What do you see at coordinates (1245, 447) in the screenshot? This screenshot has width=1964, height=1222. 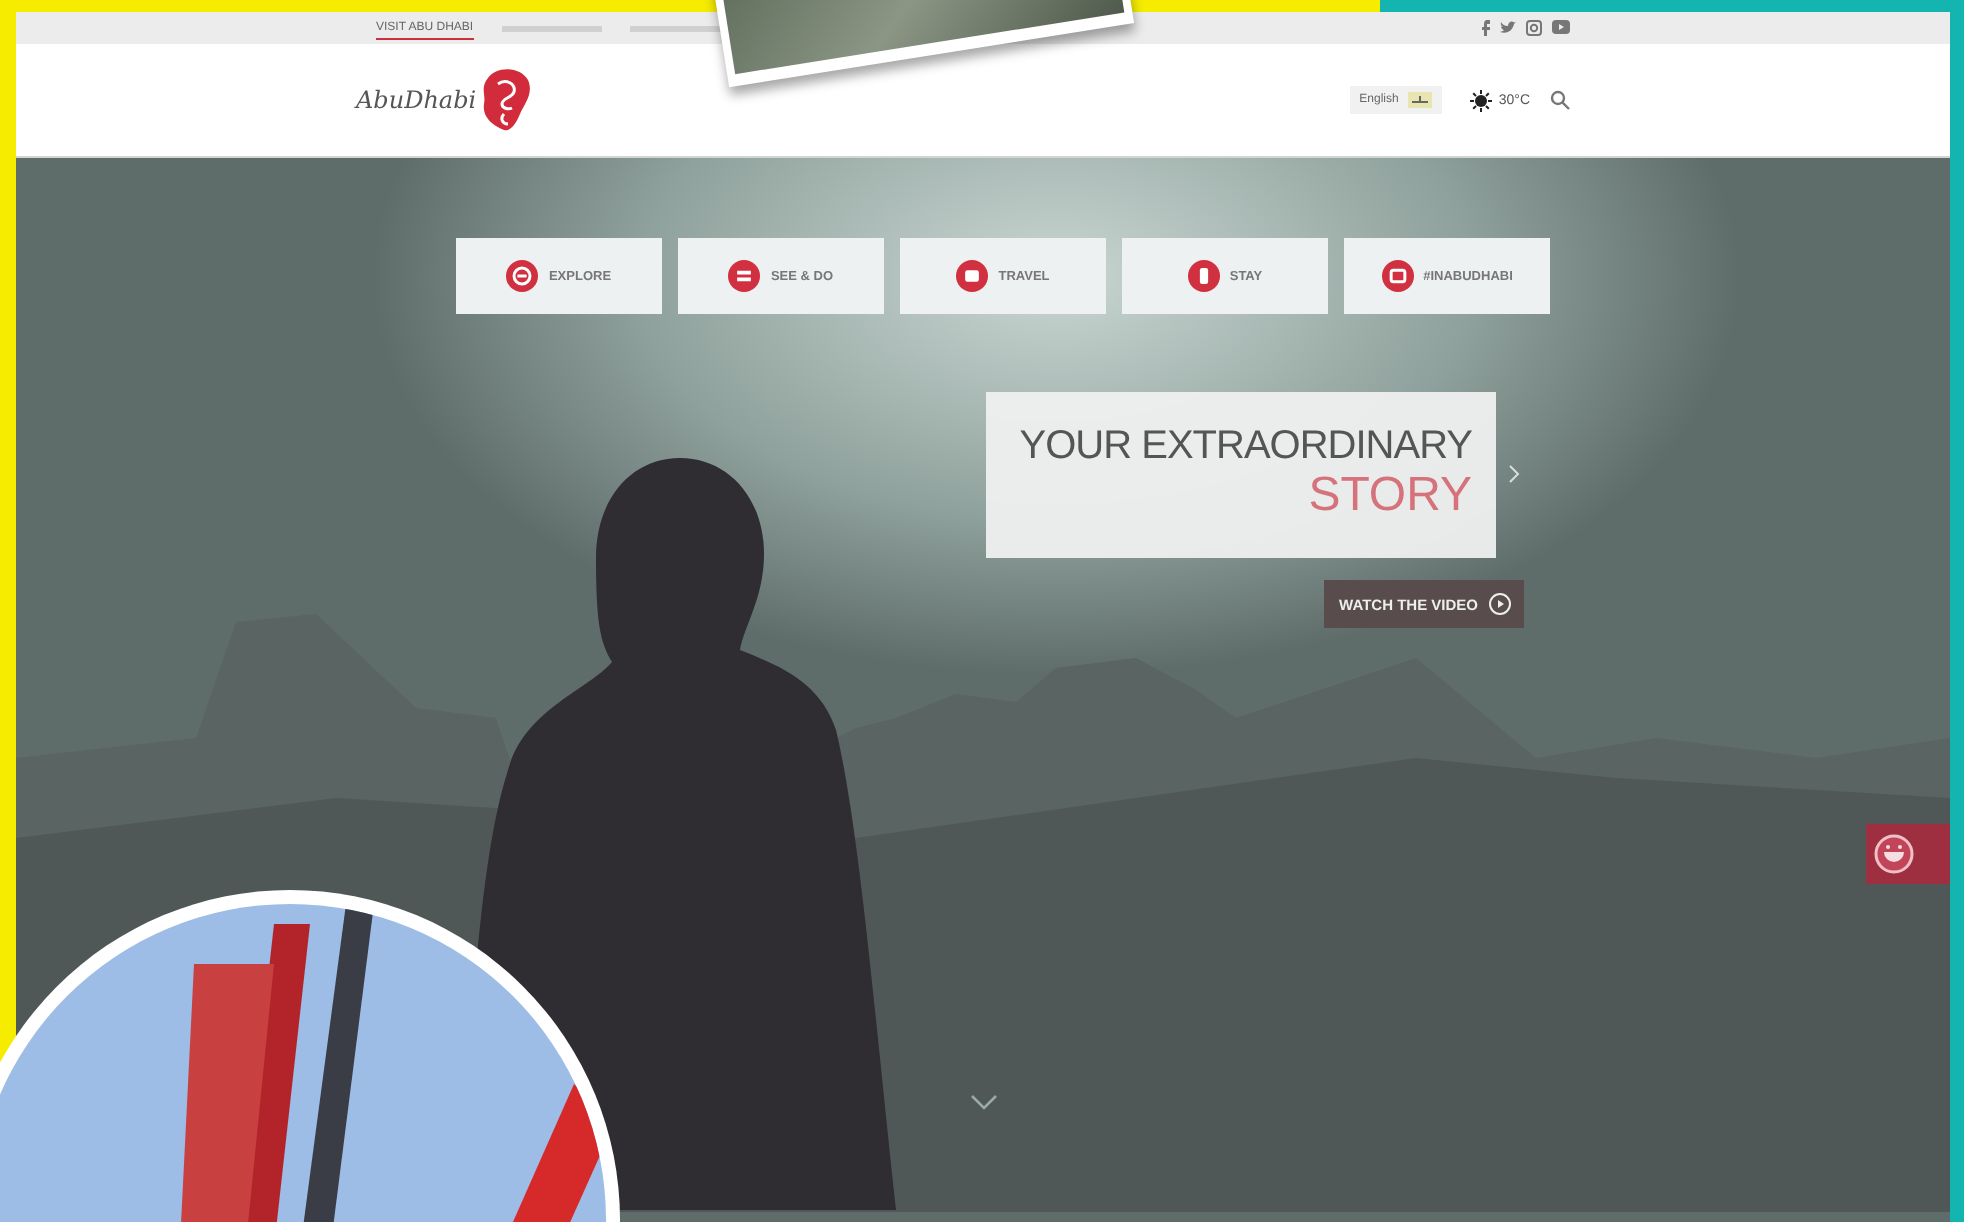 I see `headline-text: YOUR EXTRAORDINARY` at bounding box center [1245, 447].